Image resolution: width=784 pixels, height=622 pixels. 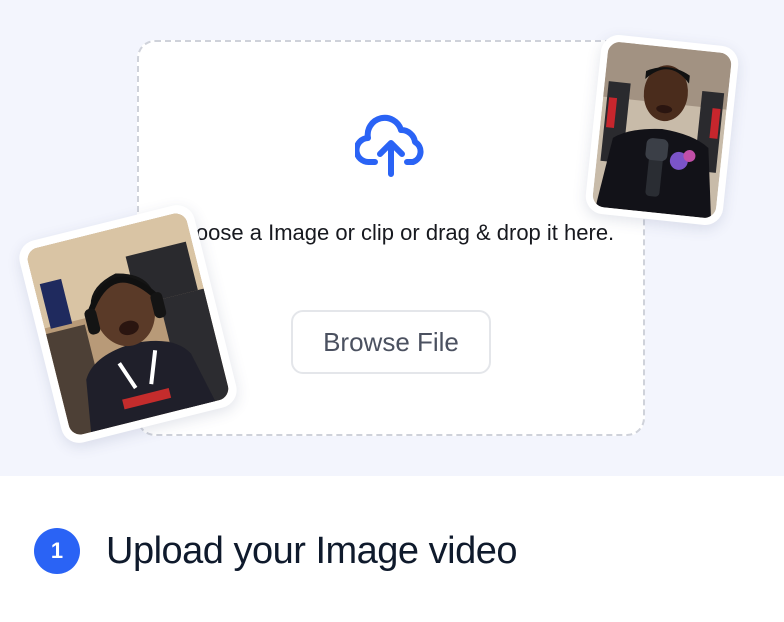 I want to click on sample-thumbnail-right, so click(x=662, y=130).